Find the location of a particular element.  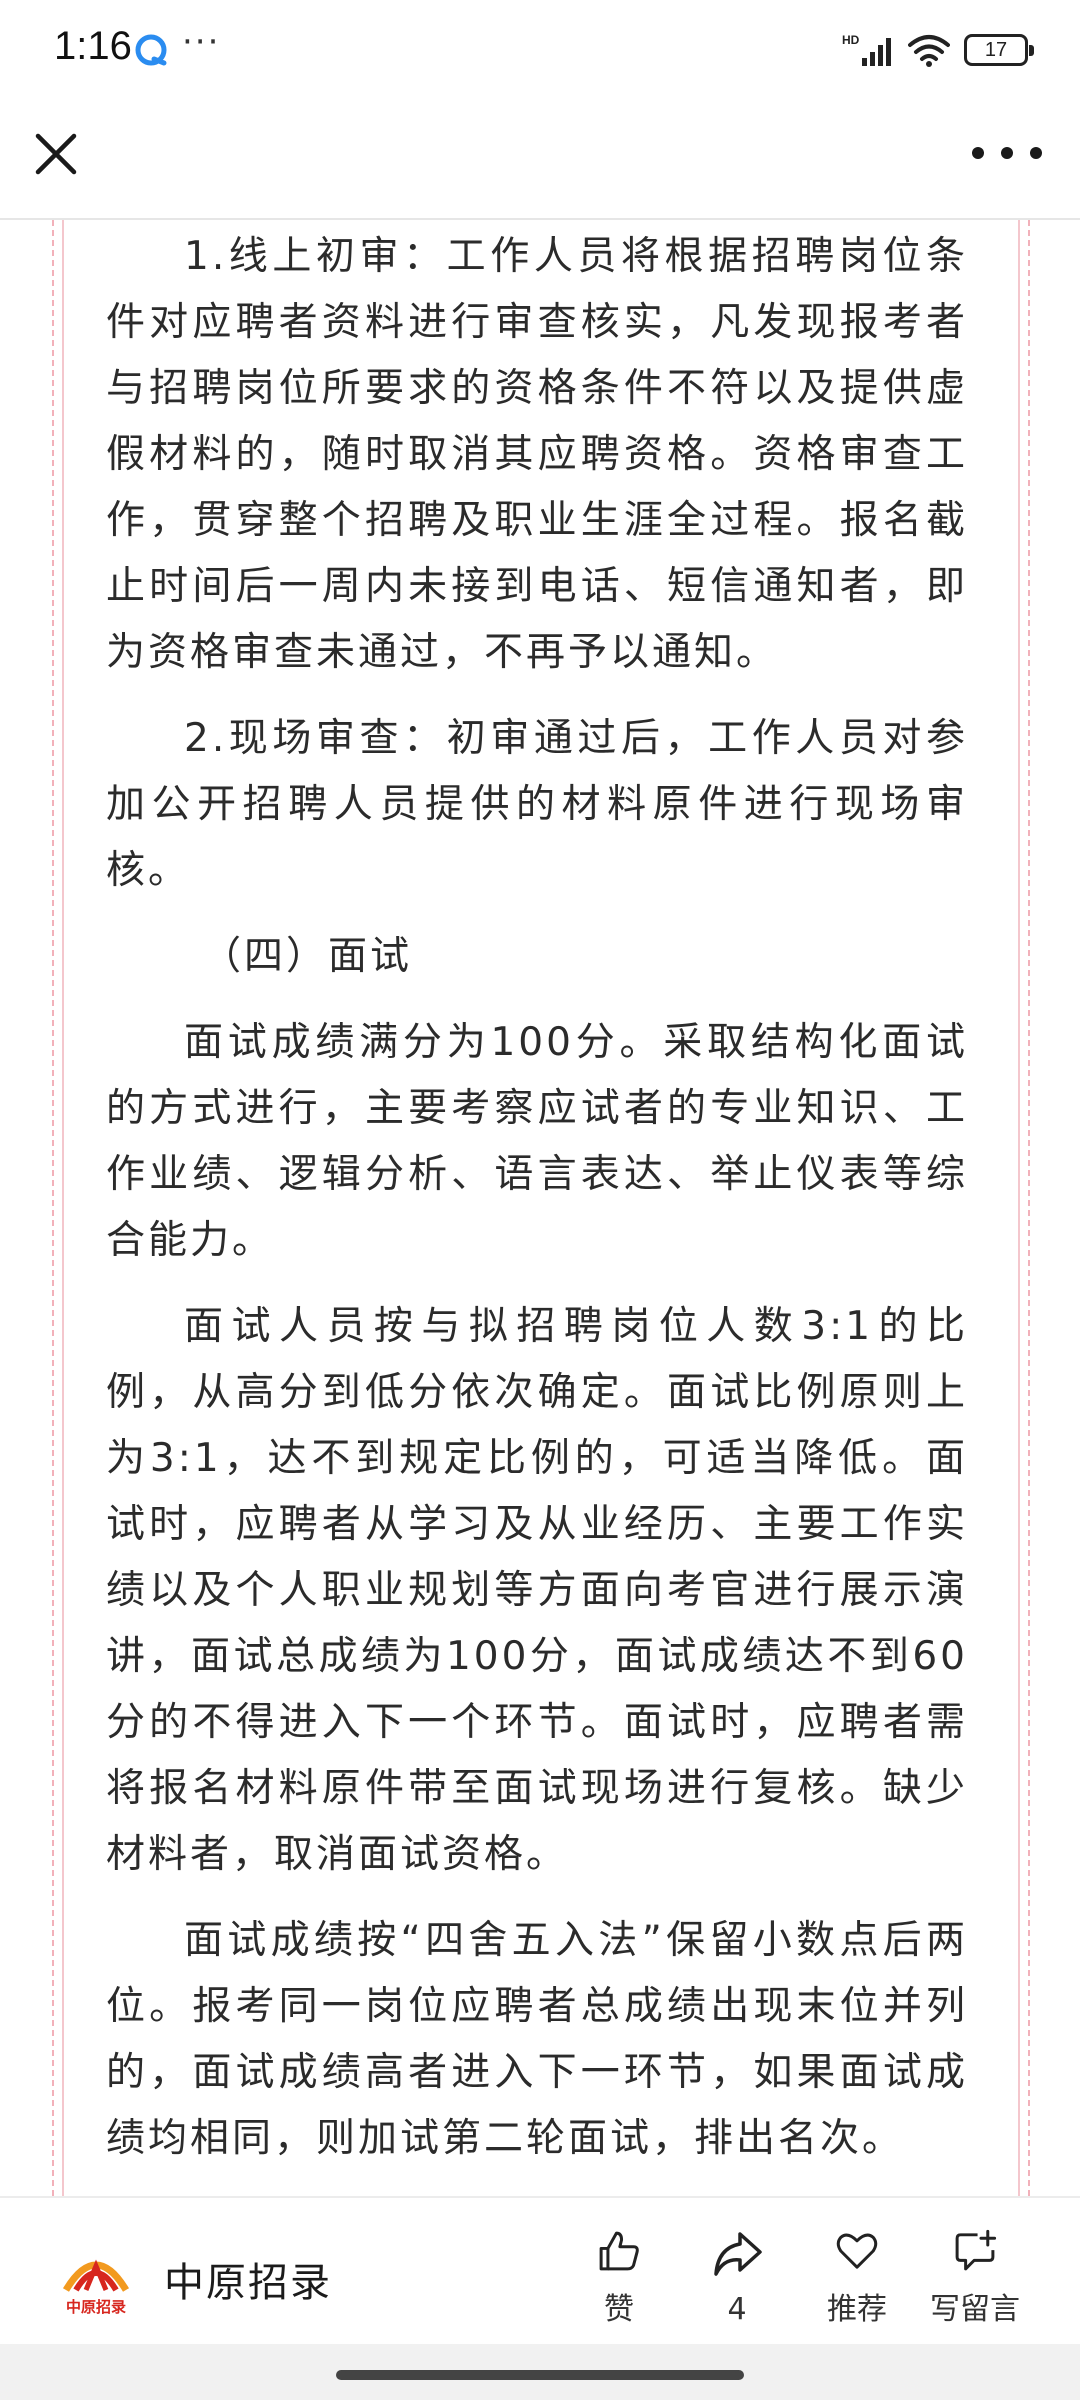

gesture-nav-area is located at coordinates (540, 2372).